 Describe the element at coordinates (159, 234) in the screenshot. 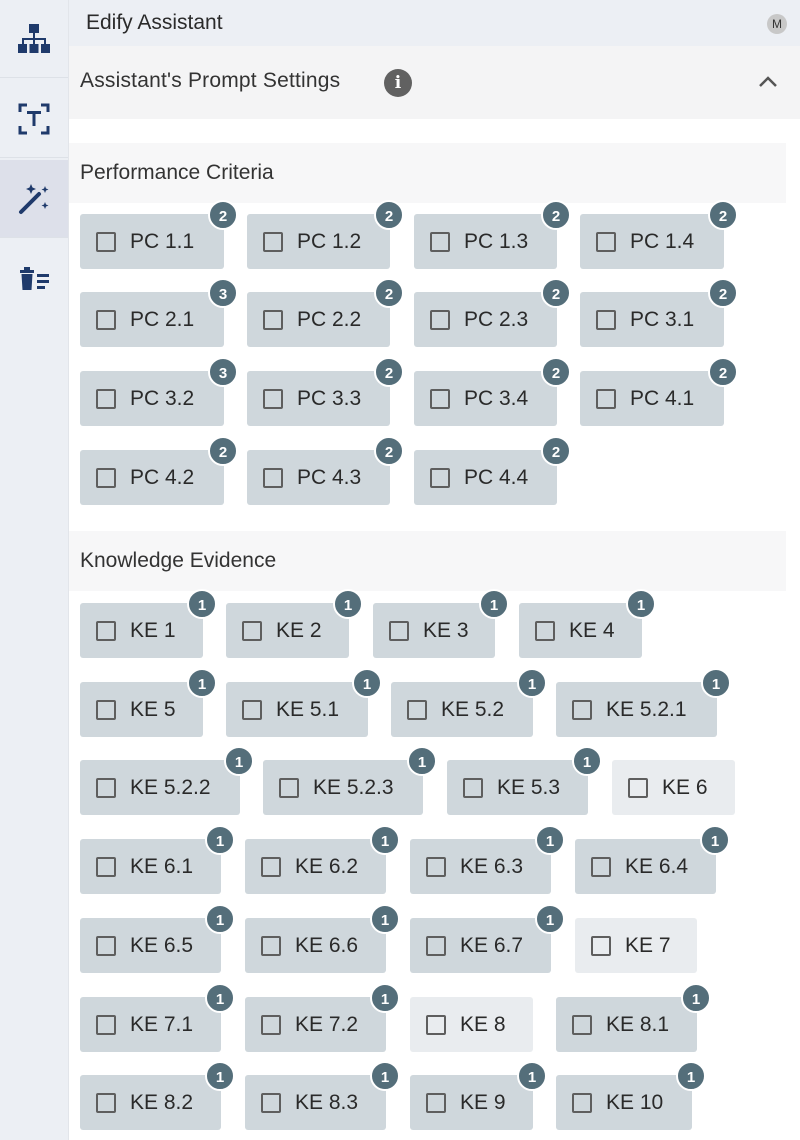

I see `pc-chip: PC 1.1 2` at that location.